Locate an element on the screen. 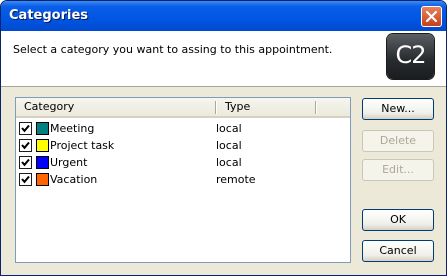  list-item: Meeting local is located at coordinates (183, 128).